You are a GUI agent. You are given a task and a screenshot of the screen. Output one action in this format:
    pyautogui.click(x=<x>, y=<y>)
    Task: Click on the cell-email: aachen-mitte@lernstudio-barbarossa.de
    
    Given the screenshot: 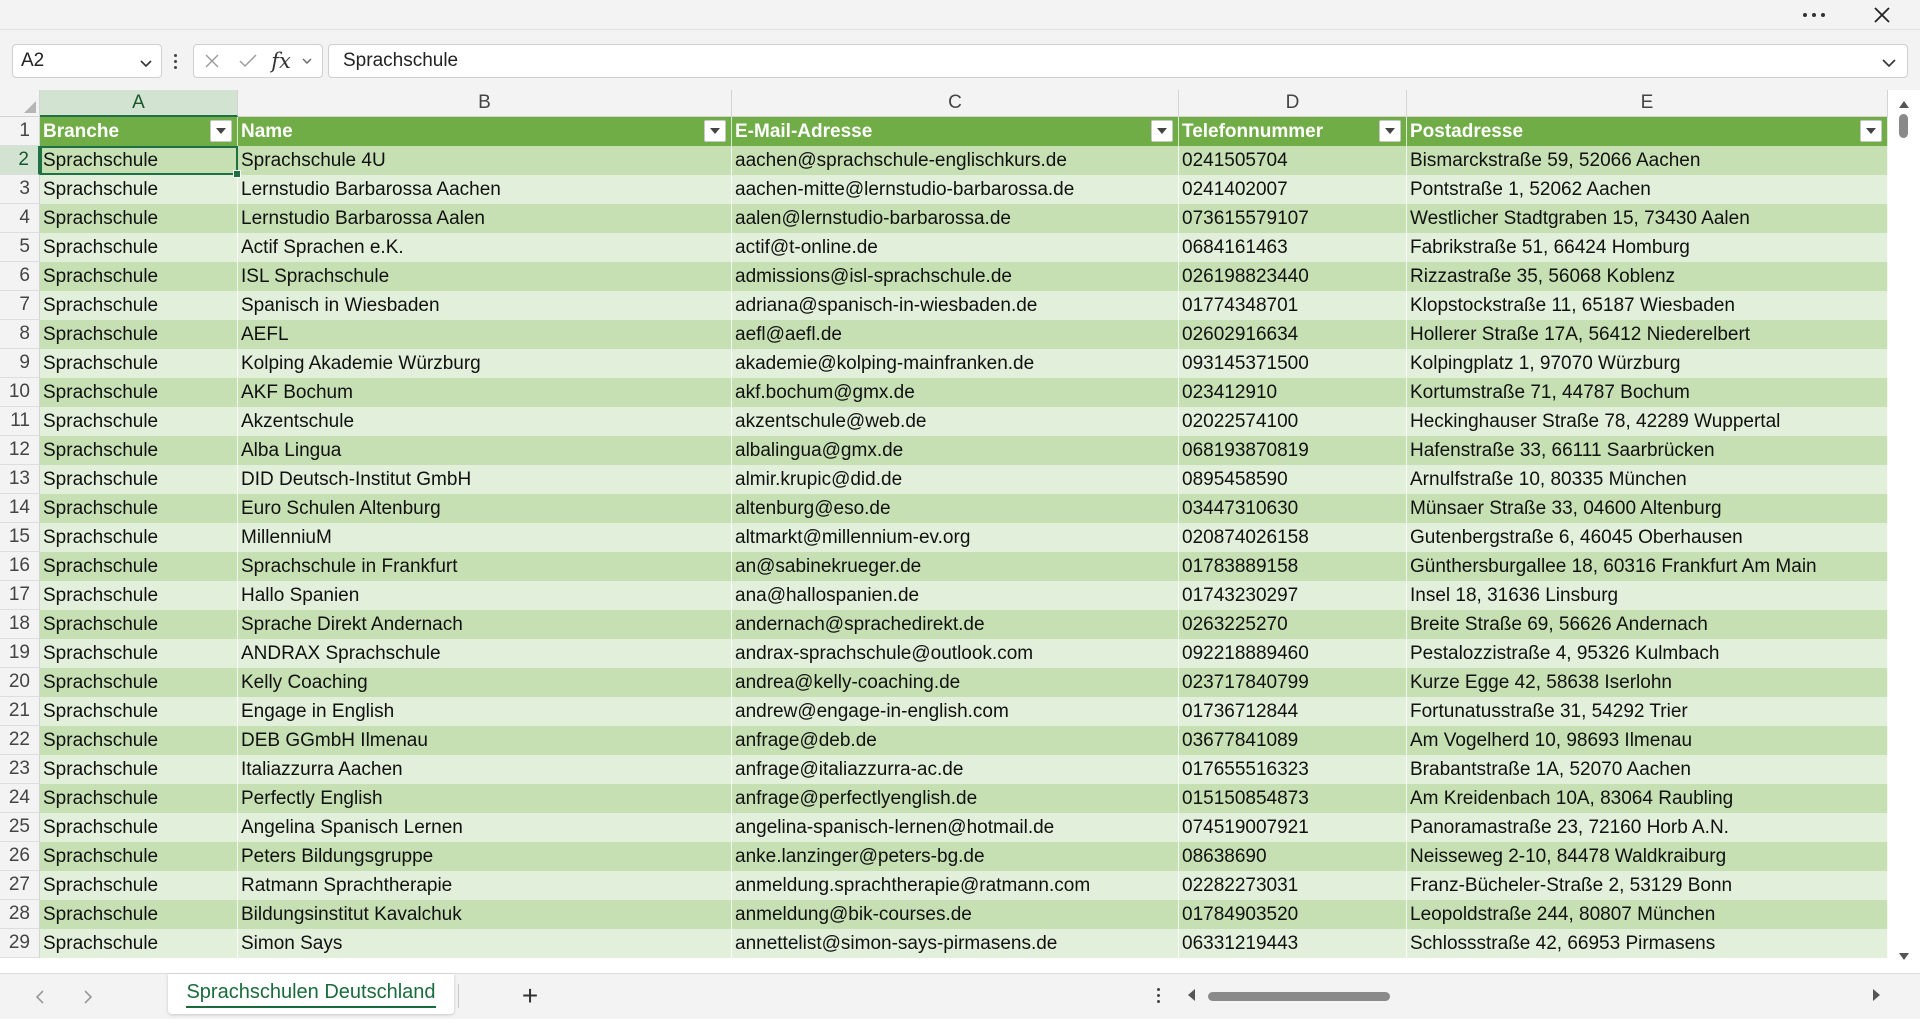 What is the action you would take?
    pyautogui.click(x=955, y=189)
    